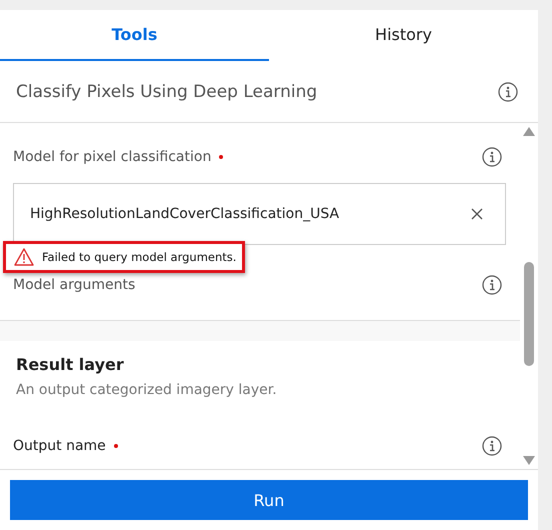 This screenshot has height=530, width=552. I want to click on section-title: Result layer, so click(70, 364).